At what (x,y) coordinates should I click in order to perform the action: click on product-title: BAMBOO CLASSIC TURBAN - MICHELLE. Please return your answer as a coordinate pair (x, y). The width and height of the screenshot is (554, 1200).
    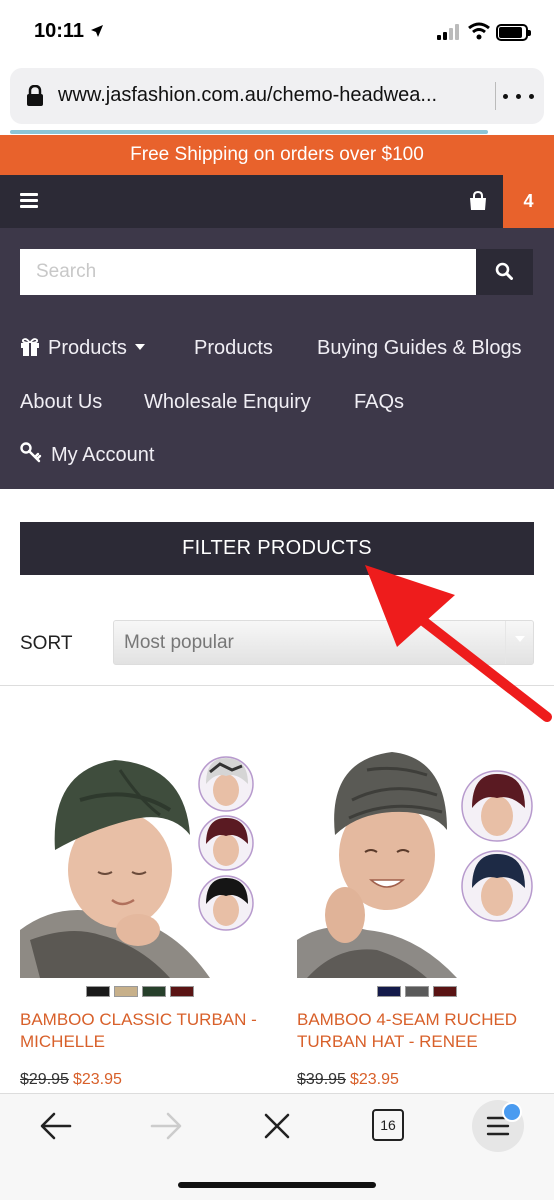
    Looking at the image, I should click on (140, 1031).